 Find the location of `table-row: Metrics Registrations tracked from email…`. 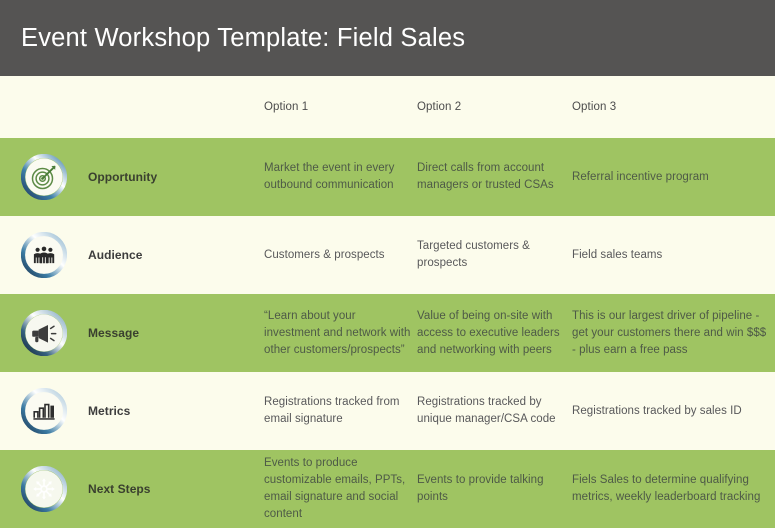

table-row: Metrics Registrations tracked from email… is located at coordinates (387, 411).